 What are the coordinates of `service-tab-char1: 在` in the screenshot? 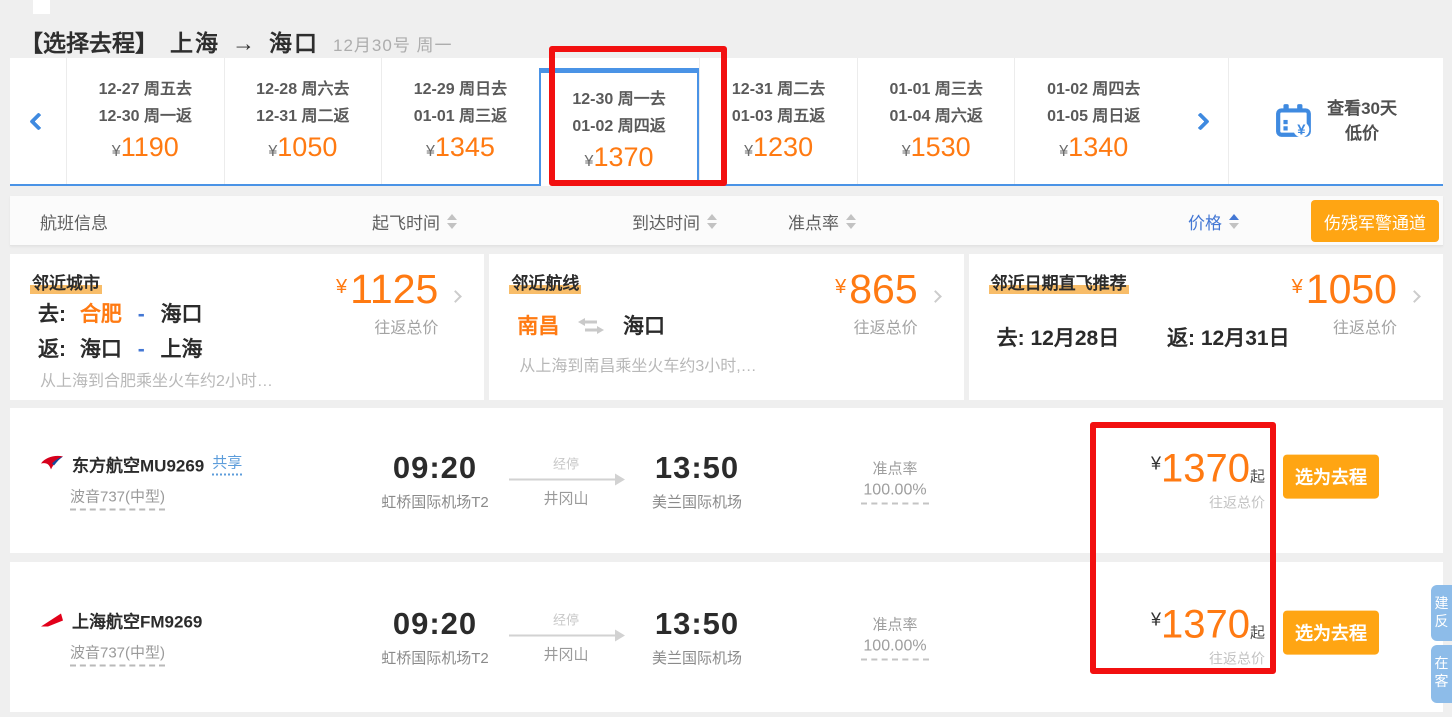 It's located at (1441, 663).